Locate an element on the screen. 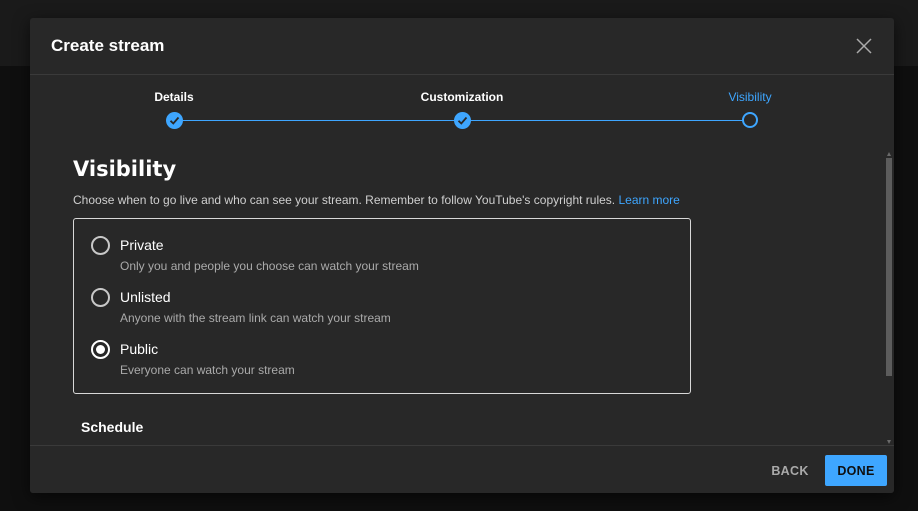 This screenshot has width=918, height=511. option-public: Public Everyone can watch your stream is located at coordinates (341, 362).